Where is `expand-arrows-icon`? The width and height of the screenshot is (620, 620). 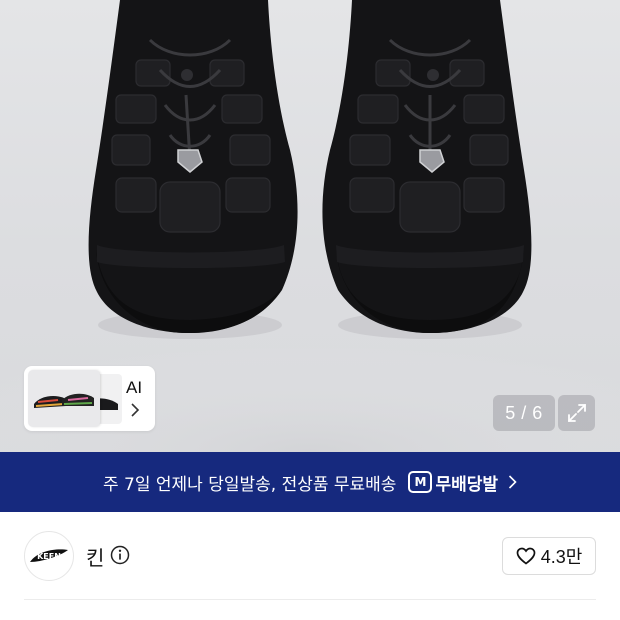
expand-arrows-icon is located at coordinates (576, 413).